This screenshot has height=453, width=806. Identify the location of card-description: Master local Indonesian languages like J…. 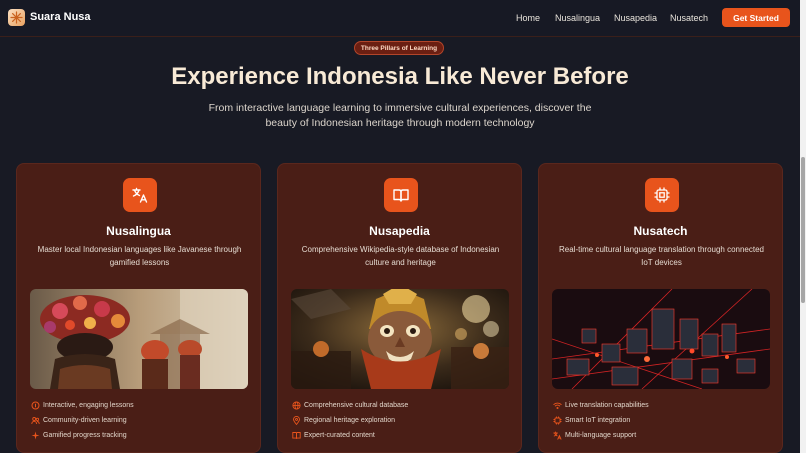
(139, 256).